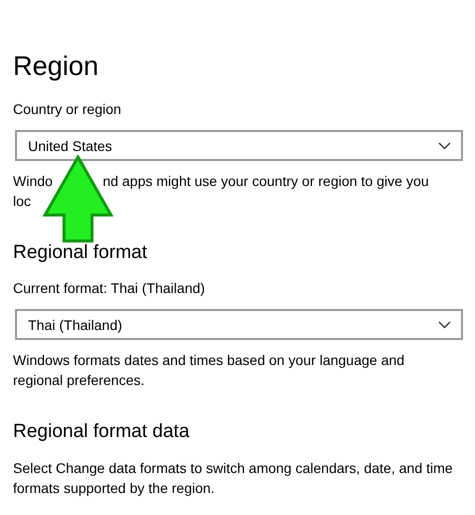 The width and height of the screenshot is (475, 515). What do you see at coordinates (239, 324) in the screenshot?
I see `dropdown: Thai (Thailand)` at bounding box center [239, 324].